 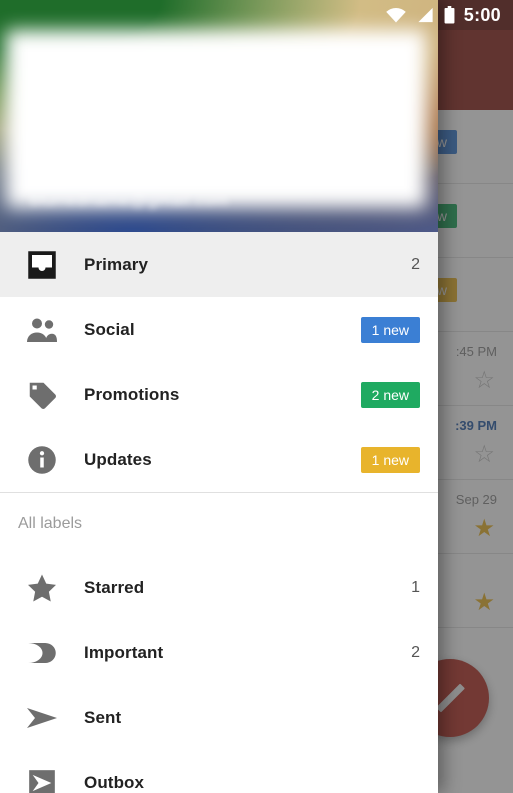 What do you see at coordinates (118, 459) in the screenshot?
I see `nav-item-label: Updates` at bounding box center [118, 459].